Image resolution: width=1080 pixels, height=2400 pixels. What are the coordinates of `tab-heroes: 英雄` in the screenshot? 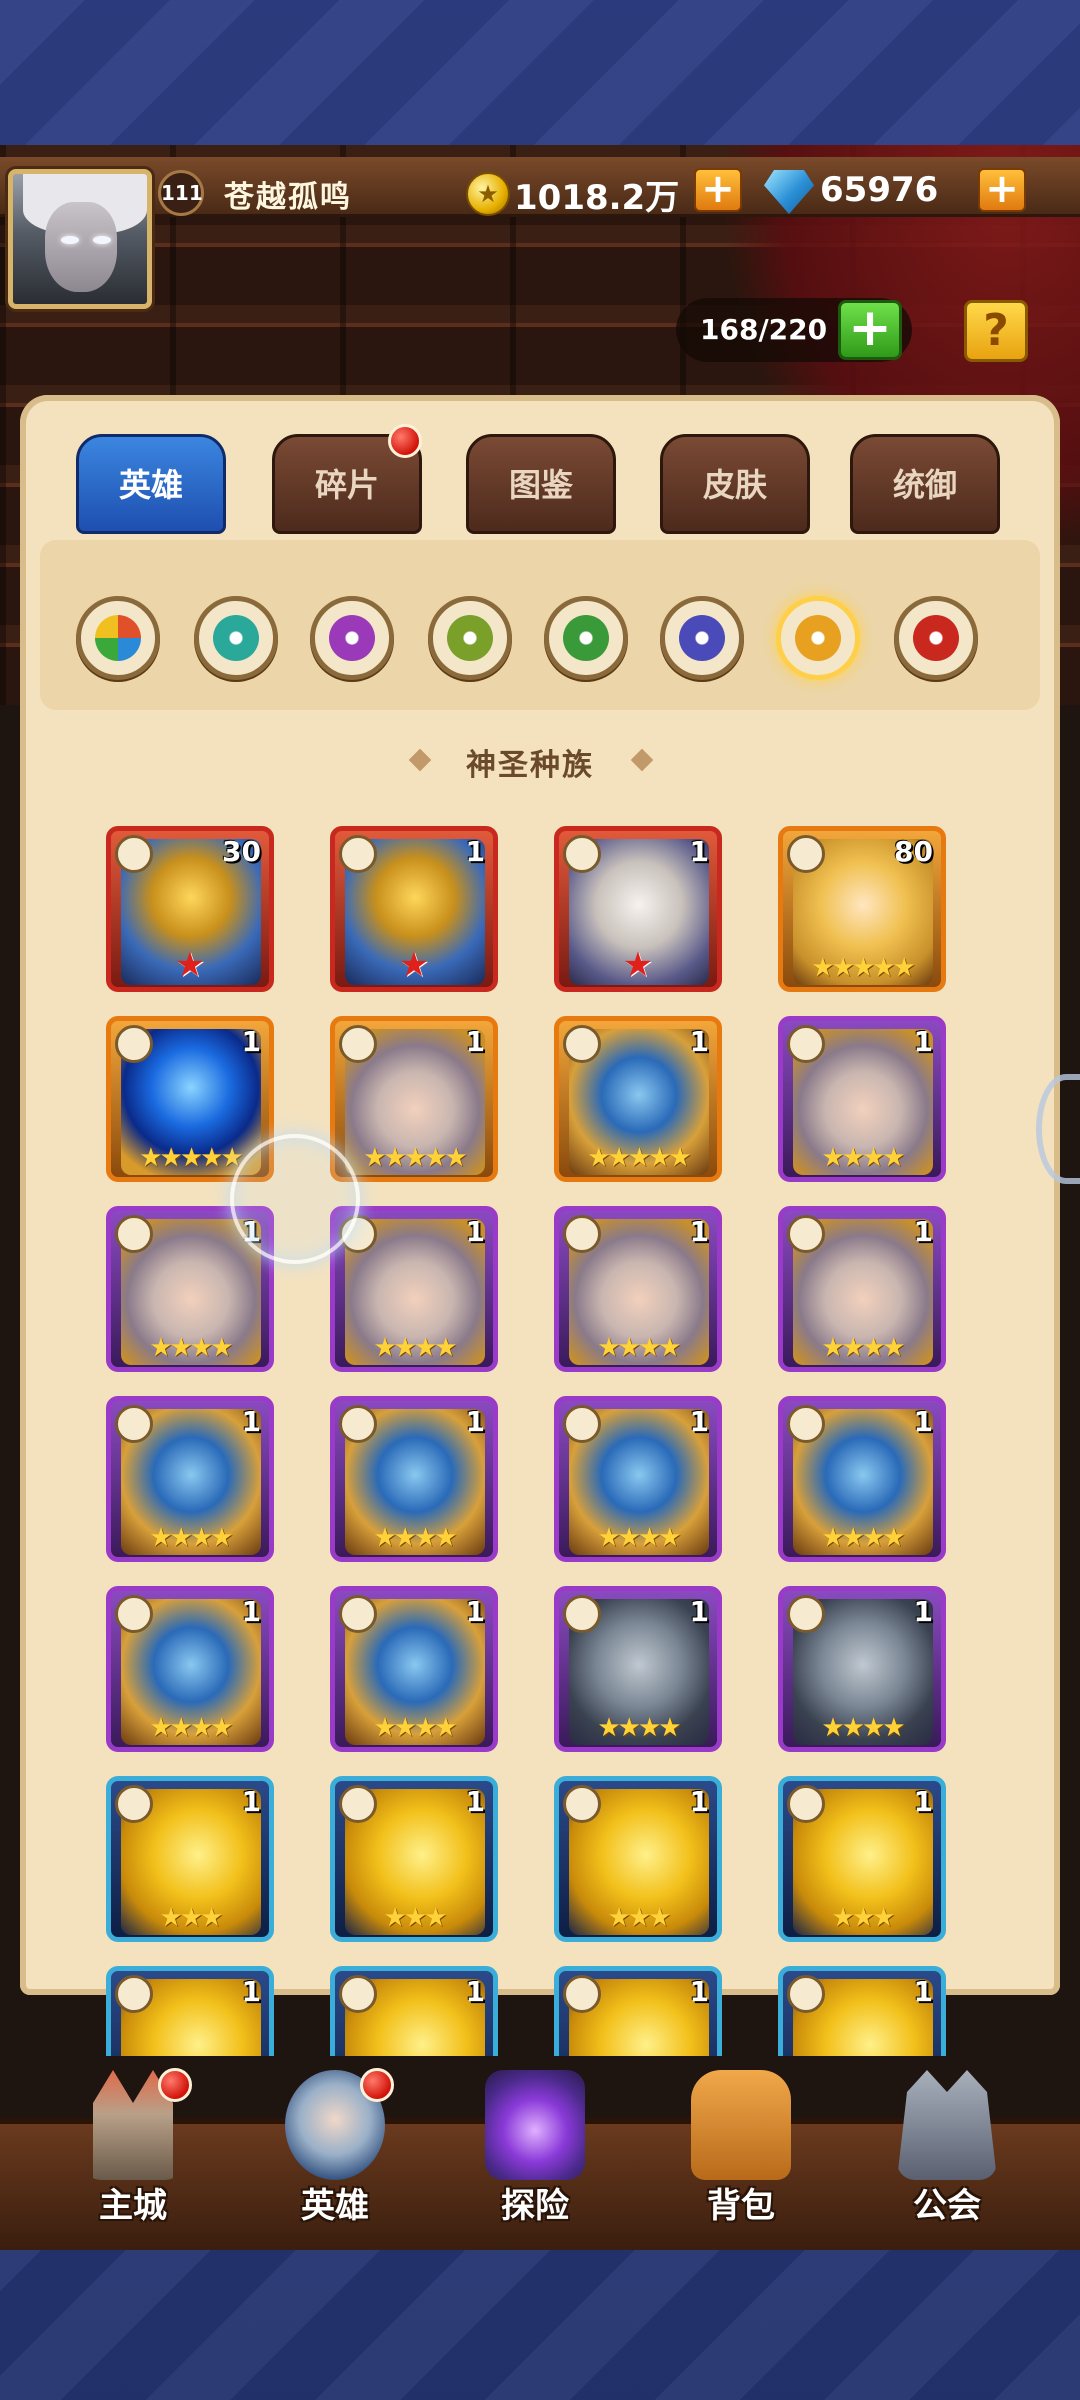 It's located at (151, 484).